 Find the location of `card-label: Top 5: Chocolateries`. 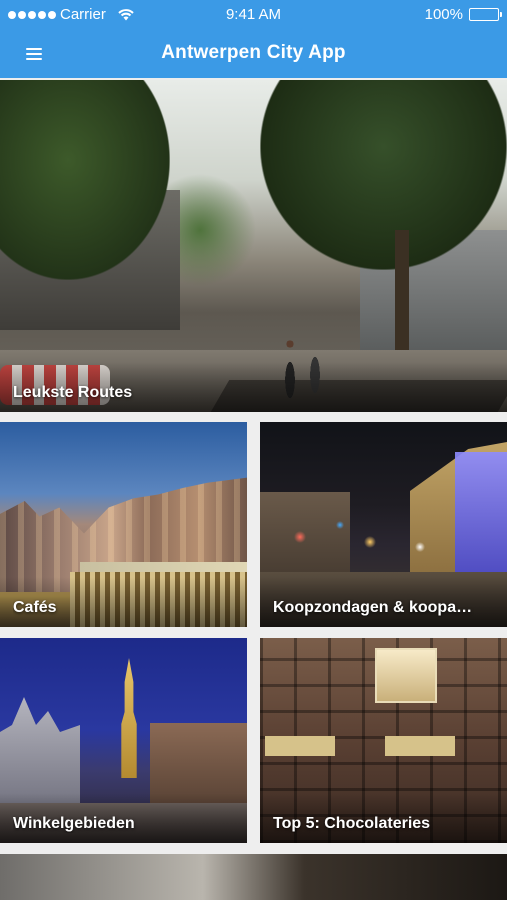

card-label: Top 5: Chocolateries is located at coordinates (352, 823).